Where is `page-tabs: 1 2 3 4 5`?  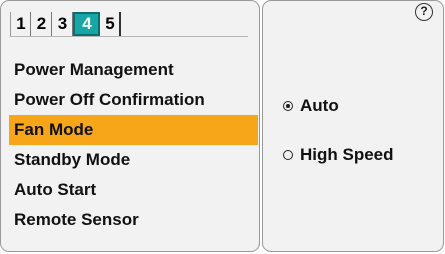
page-tabs: 1 2 3 4 5 is located at coordinates (65, 24).